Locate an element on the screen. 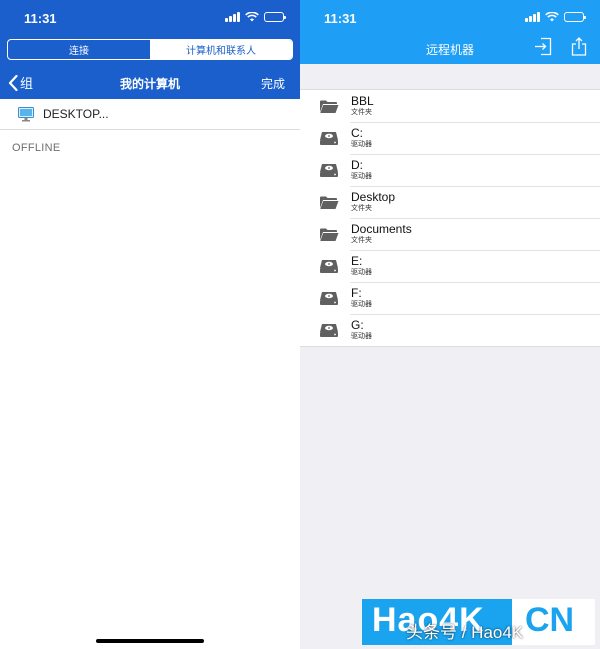  sign-in-icon is located at coordinates (543, 46).